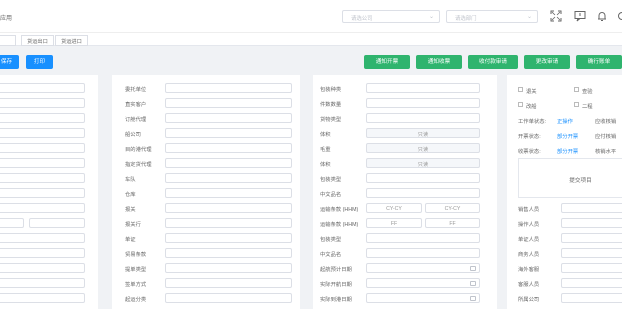 The height and width of the screenshot is (309, 622). I want to click on confirm-bill-button: 确行账单, so click(599, 62).